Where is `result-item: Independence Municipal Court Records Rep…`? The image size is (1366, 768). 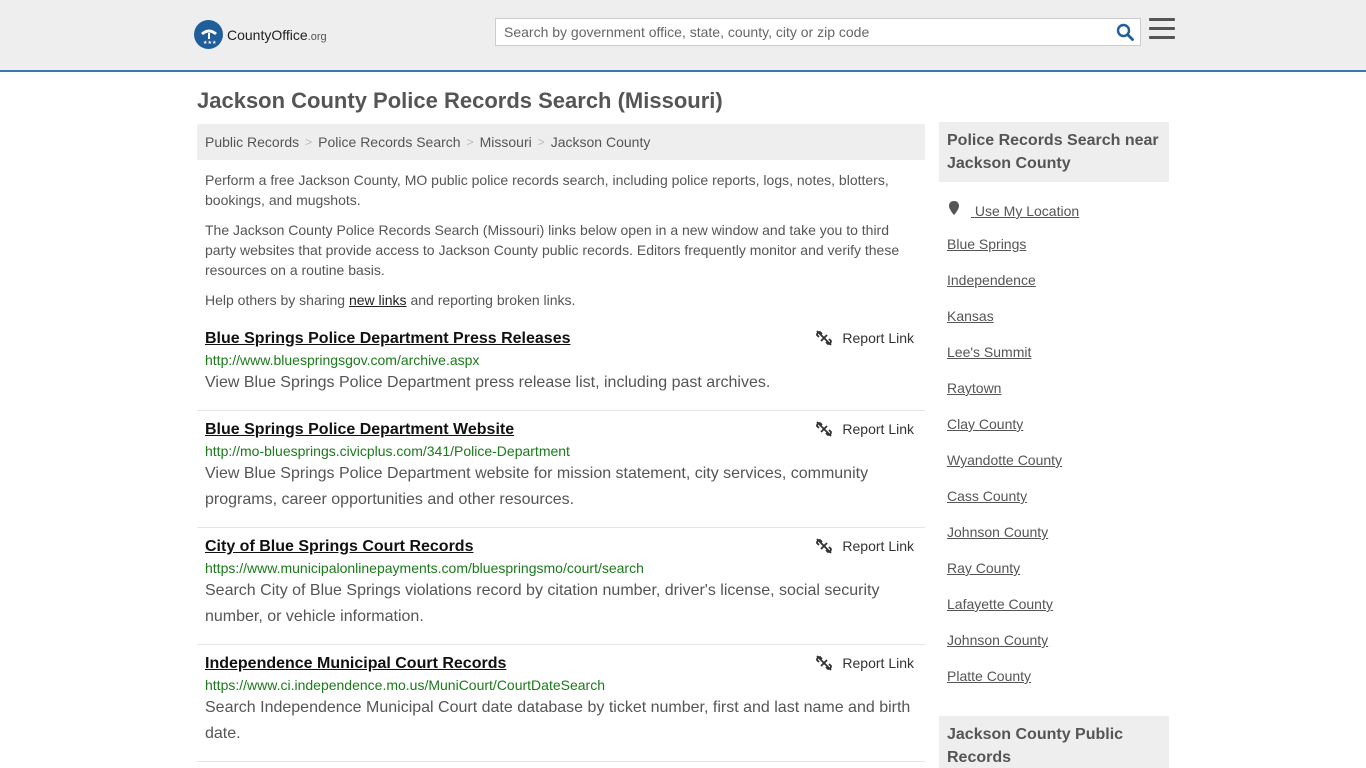
result-item: Independence Municipal Court Records Rep… is located at coordinates (561, 708).